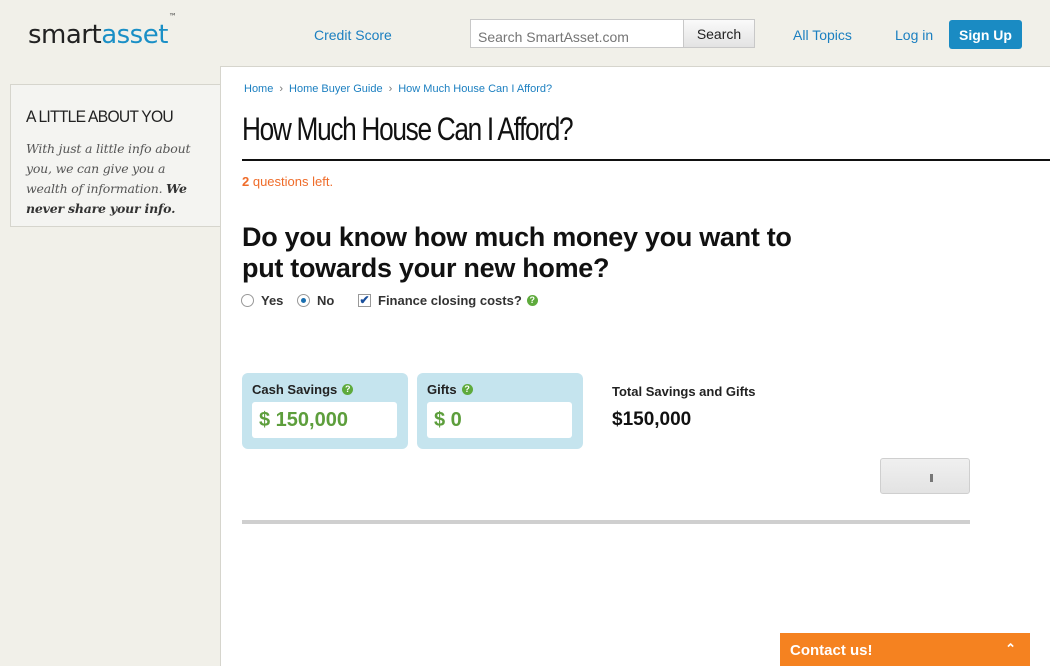 The height and width of the screenshot is (666, 1050). Describe the element at coordinates (931, 478) in the screenshot. I see `spinner-icon` at that location.